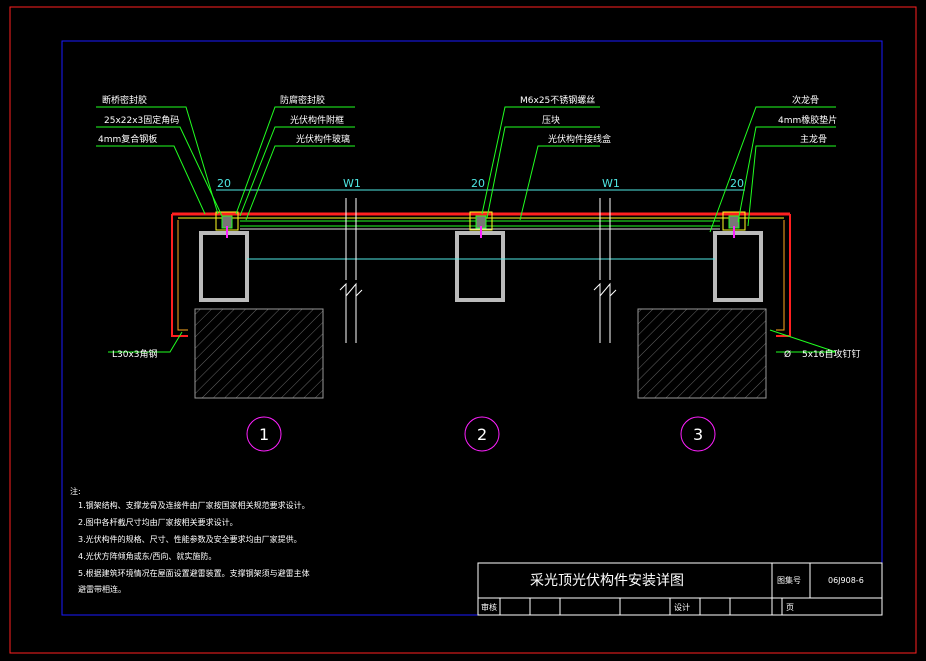 The height and width of the screenshot is (661, 926). Describe the element at coordinates (846, 580) in the screenshot. I see `atlas-number: 06J908-6` at that location.